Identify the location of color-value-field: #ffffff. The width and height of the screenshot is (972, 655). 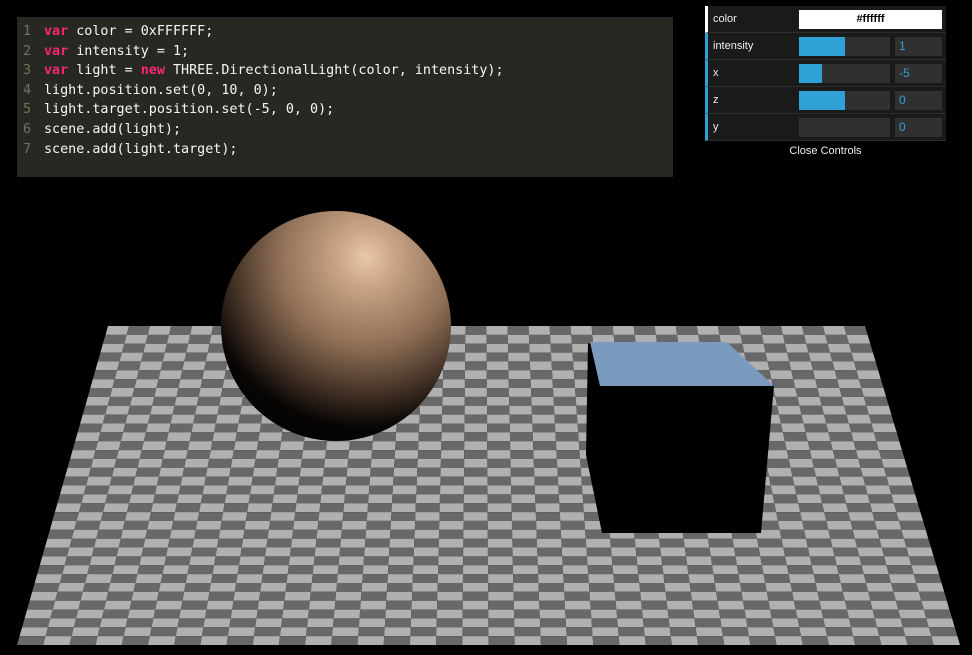
(870, 19).